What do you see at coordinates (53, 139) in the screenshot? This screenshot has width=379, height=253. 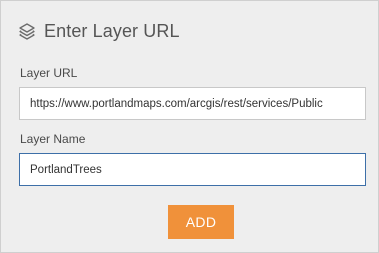 I see `layer-name-label: Layer Name` at bounding box center [53, 139].